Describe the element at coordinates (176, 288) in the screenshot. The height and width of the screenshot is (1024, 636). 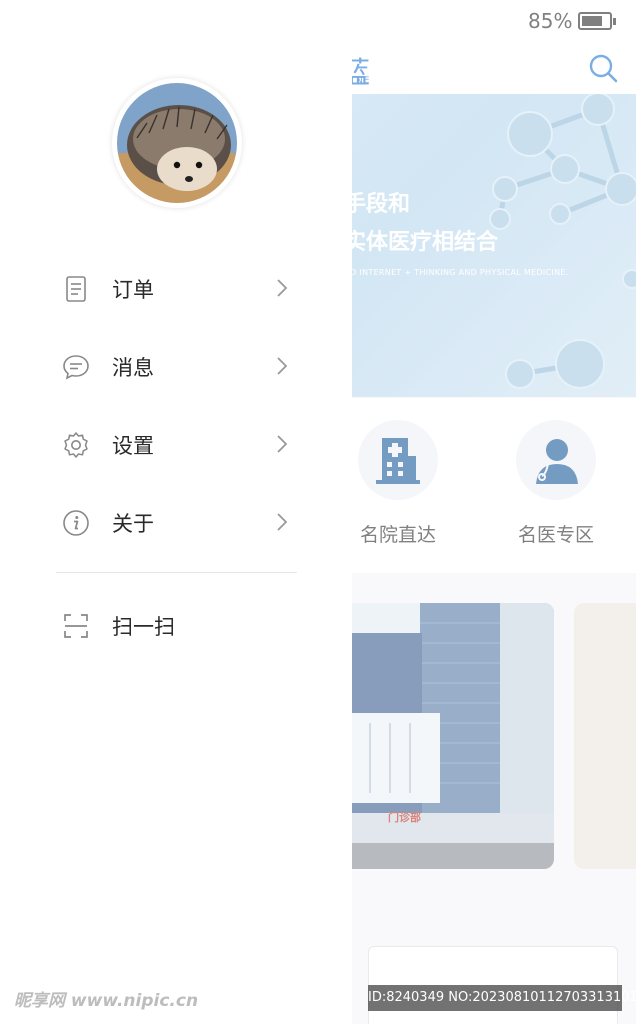
I see `drawer-item-orders: 订单` at that location.